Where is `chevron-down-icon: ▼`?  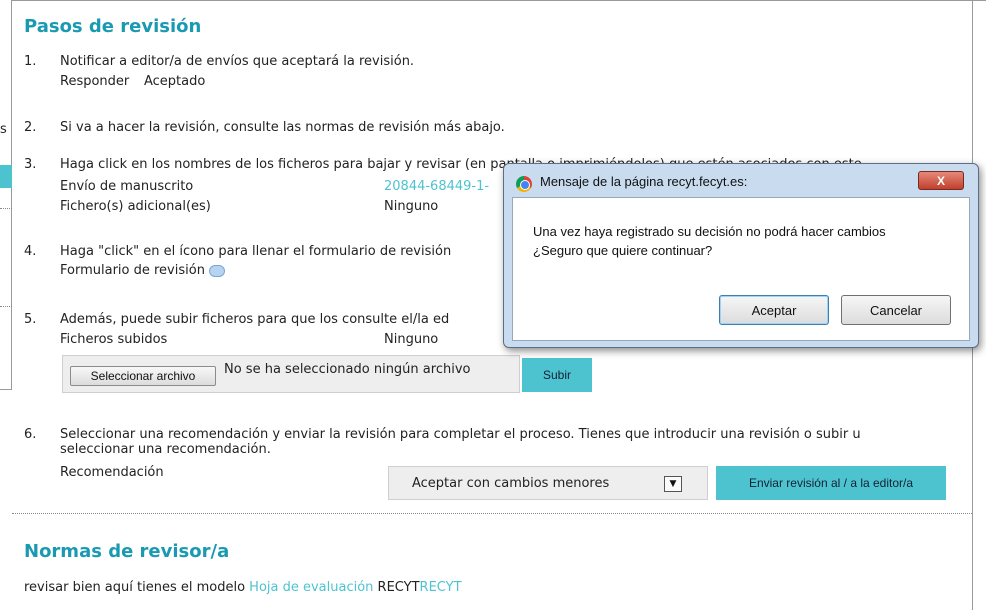
chevron-down-icon: ▼ is located at coordinates (673, 484).